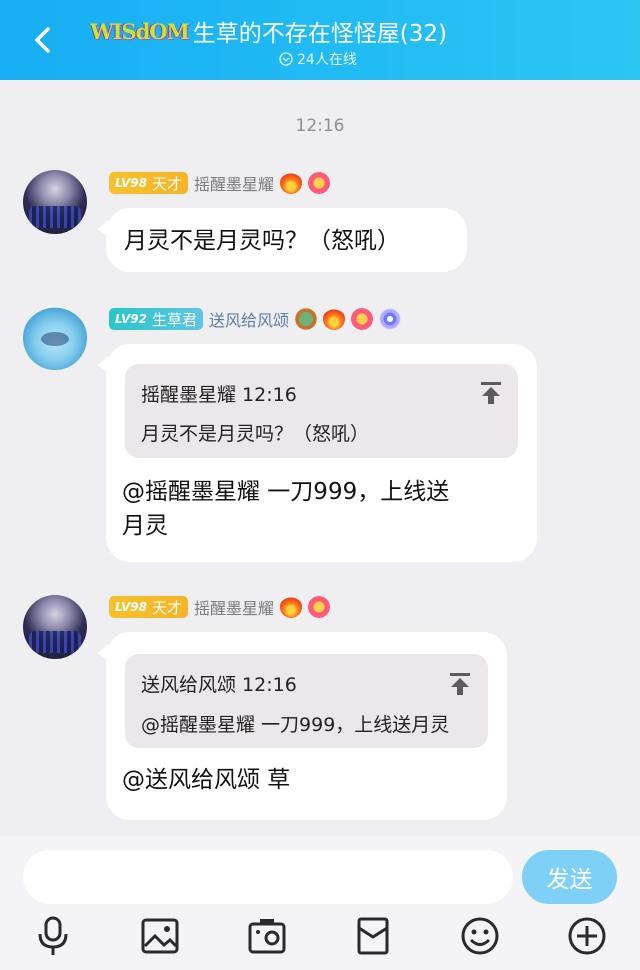 The height and width of the screenshot is (970, 640). Describe the element at coordinates (145, 526) in the screenshot. I see `message-text-line2: 月灵` at that location.